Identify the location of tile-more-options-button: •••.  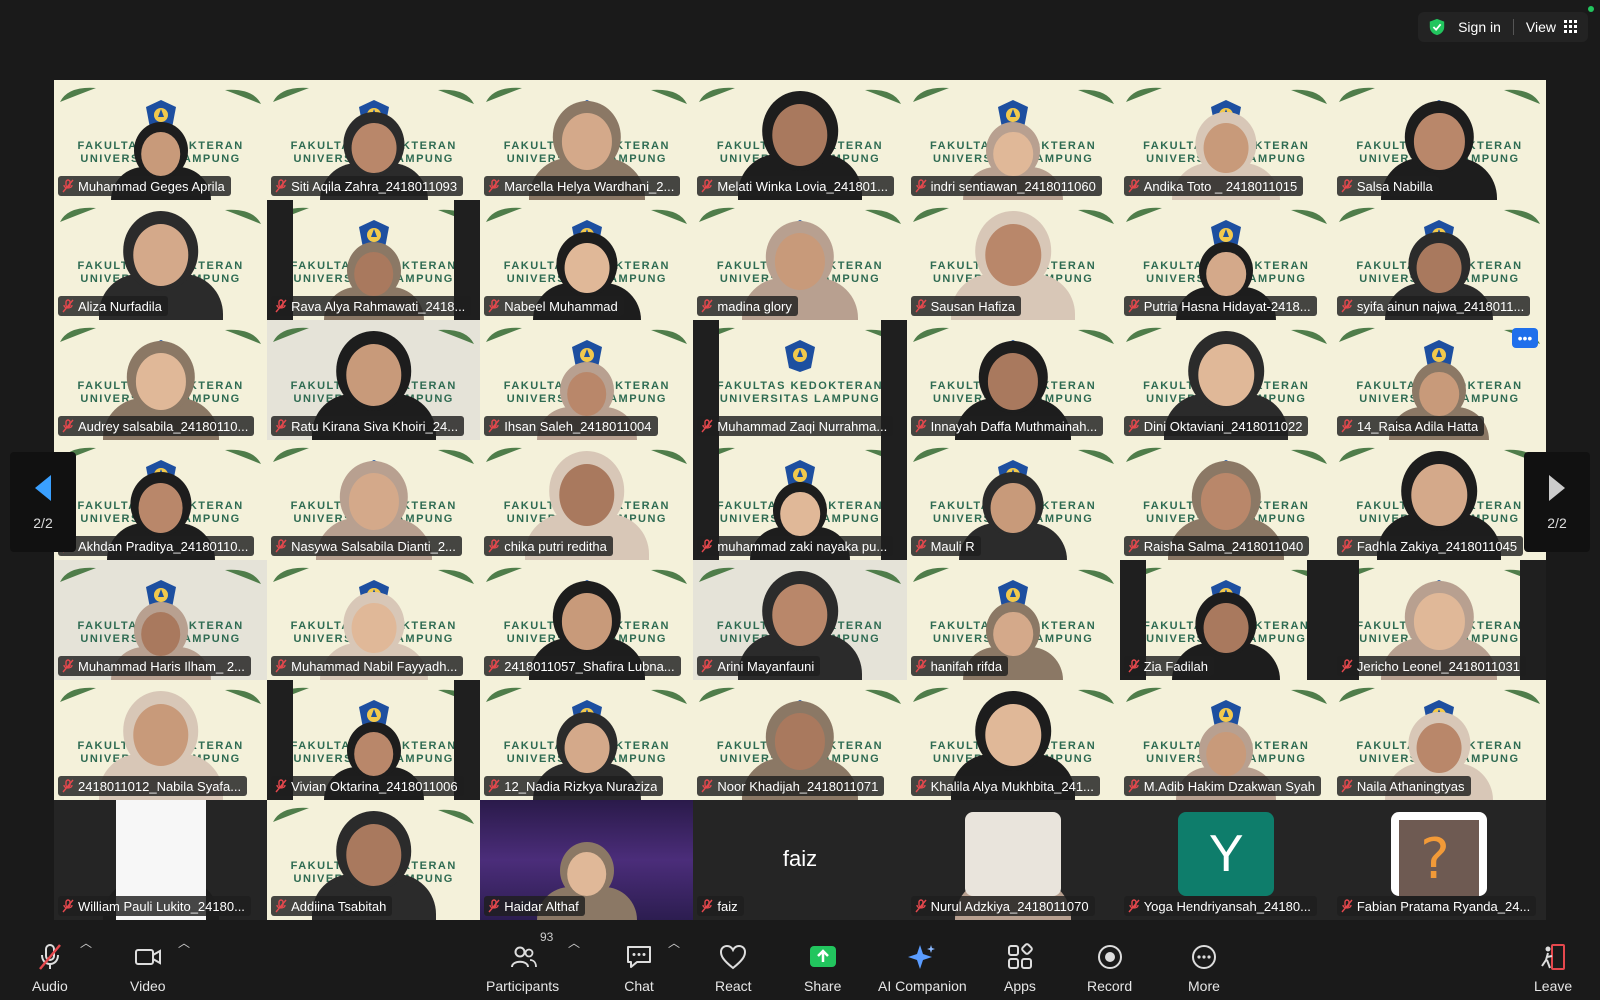
(1524, 338).